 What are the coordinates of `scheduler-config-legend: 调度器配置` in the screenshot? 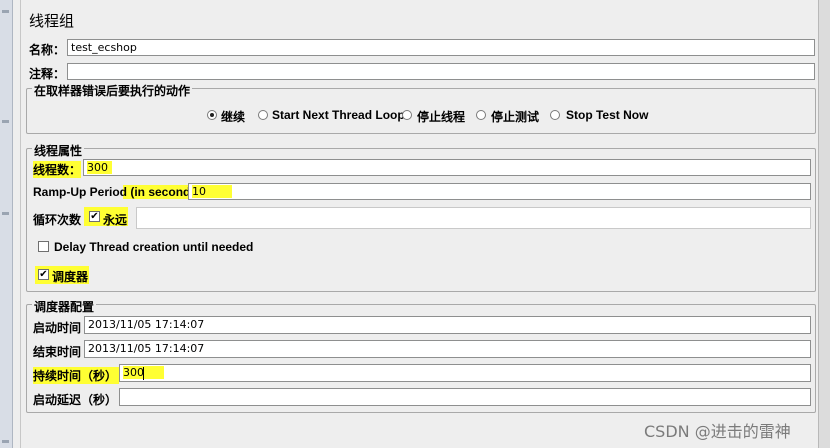 It's located at (64, 306).